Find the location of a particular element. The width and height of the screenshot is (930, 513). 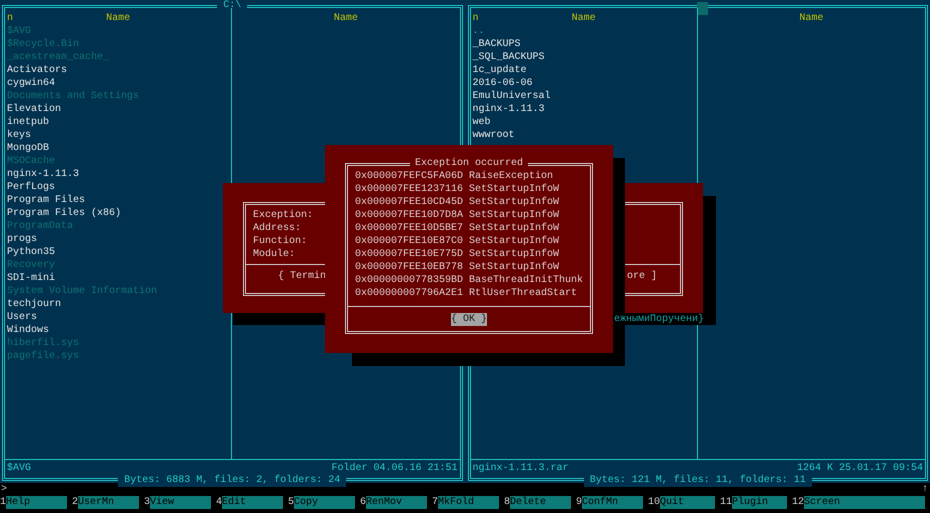

file-item: techjourn is located at coordinates (33, 304).